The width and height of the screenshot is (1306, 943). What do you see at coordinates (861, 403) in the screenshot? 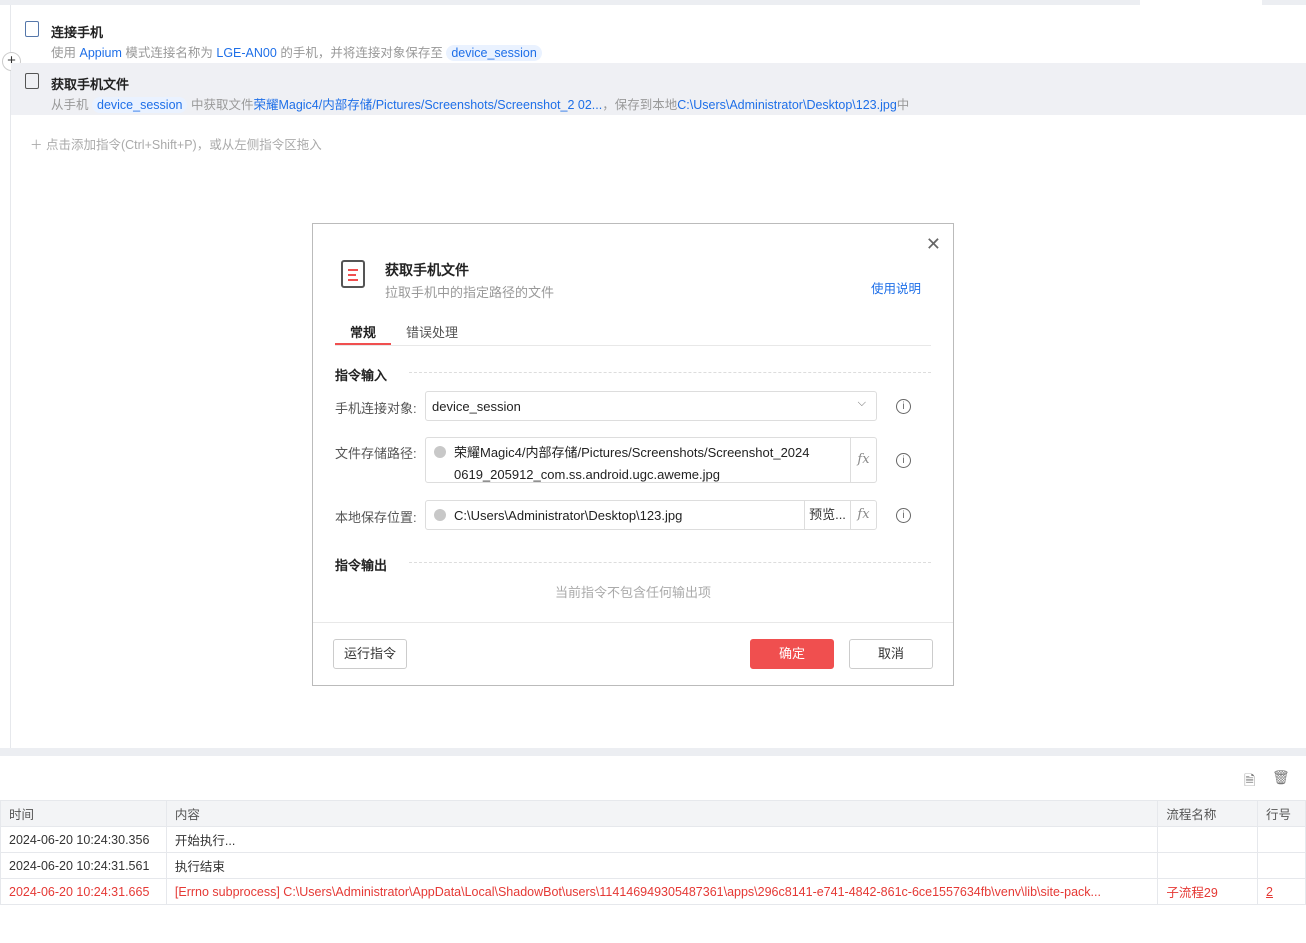
I see `chevron-down-icon: ⌵` at bounding box center [861, 403].